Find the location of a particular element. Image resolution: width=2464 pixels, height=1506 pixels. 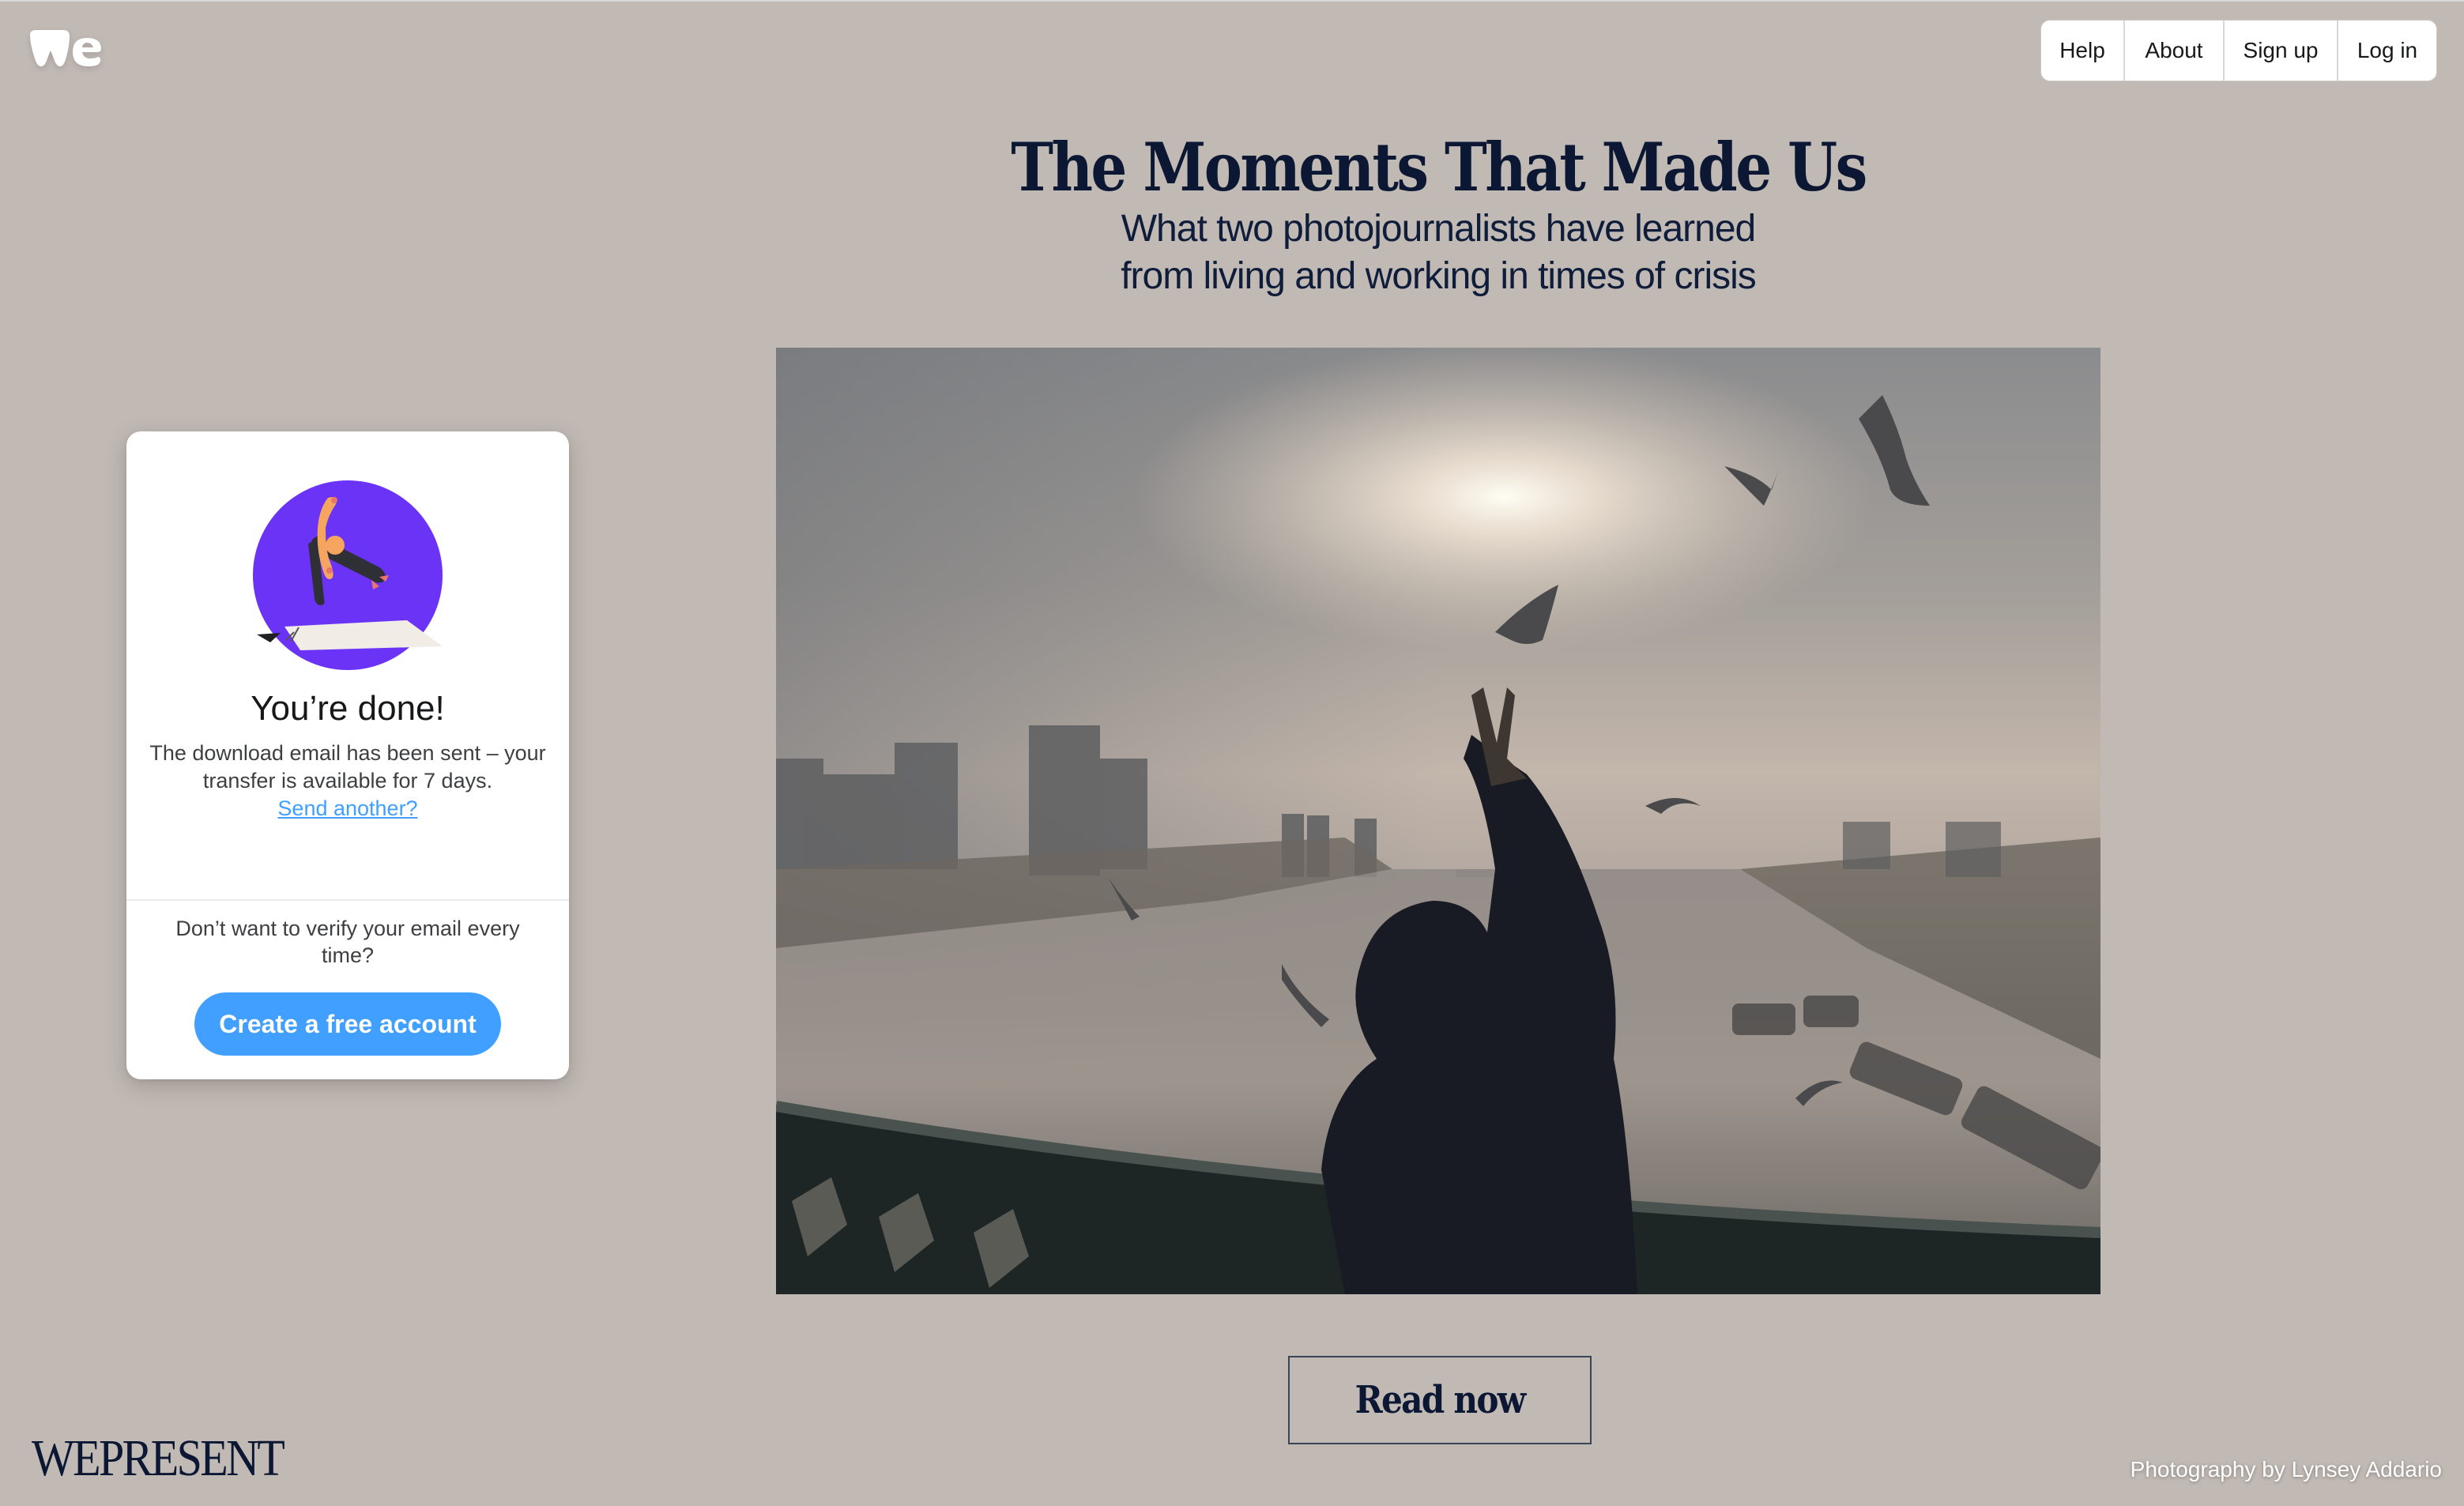

card-title: You’re done! is located at coordinates (348, 708).